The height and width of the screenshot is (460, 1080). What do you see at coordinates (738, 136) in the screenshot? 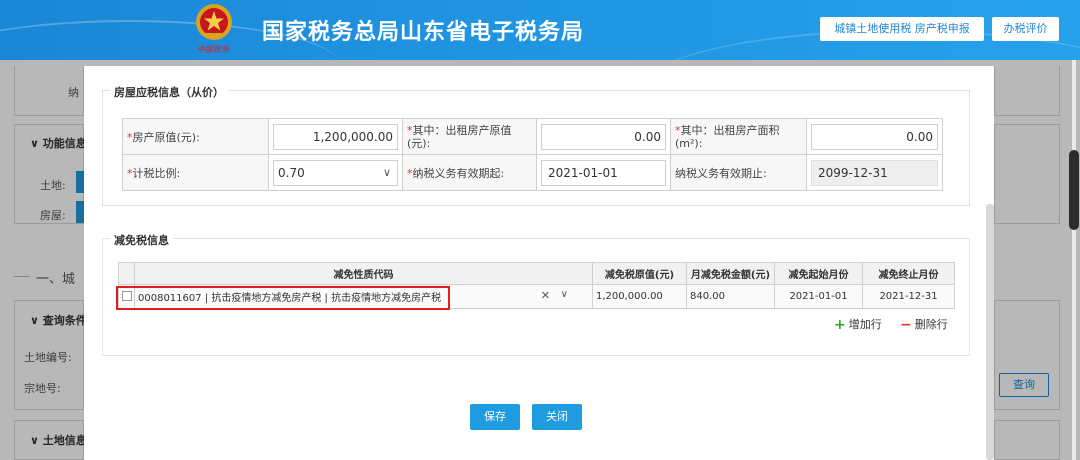
I see `rent-area-label: *其中：出租房产面积(m²):` at bounding box center [738, 136].